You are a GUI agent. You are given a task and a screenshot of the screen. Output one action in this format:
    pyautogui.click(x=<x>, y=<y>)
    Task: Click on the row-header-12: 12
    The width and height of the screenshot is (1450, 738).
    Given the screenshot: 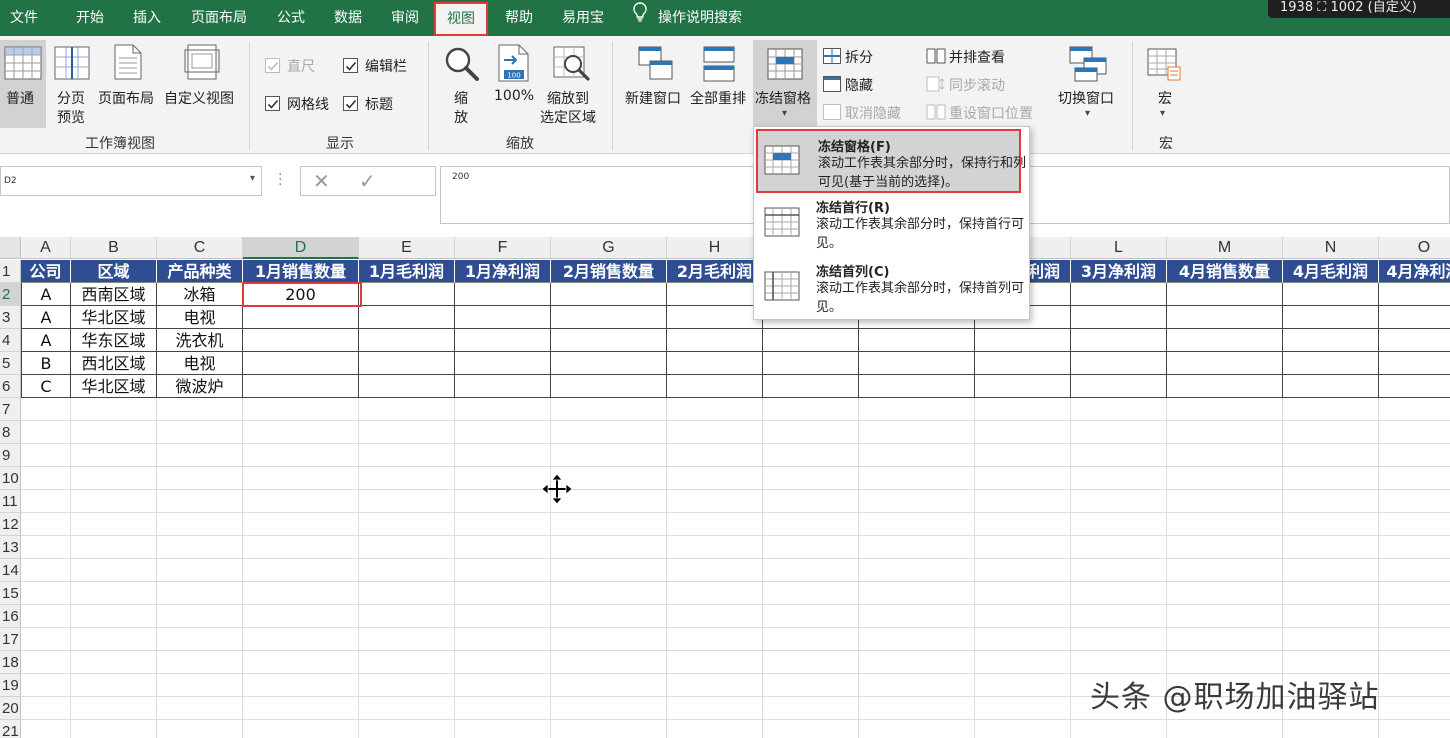 What is the action you would take?
    pyautogui.click(x=10, y=524)
    